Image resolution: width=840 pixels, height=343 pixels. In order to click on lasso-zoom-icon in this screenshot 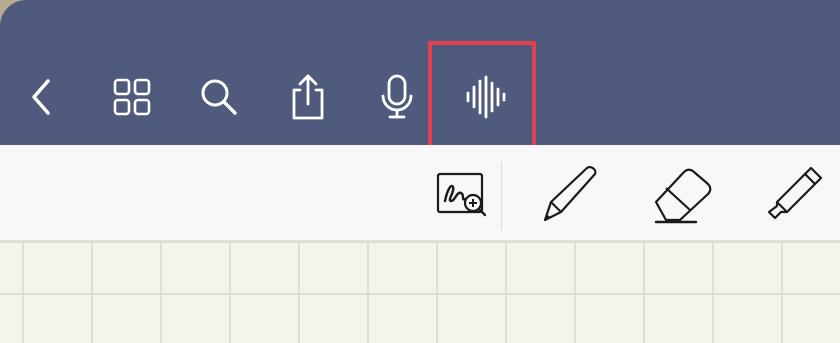, I will do `click(461, 194)`.